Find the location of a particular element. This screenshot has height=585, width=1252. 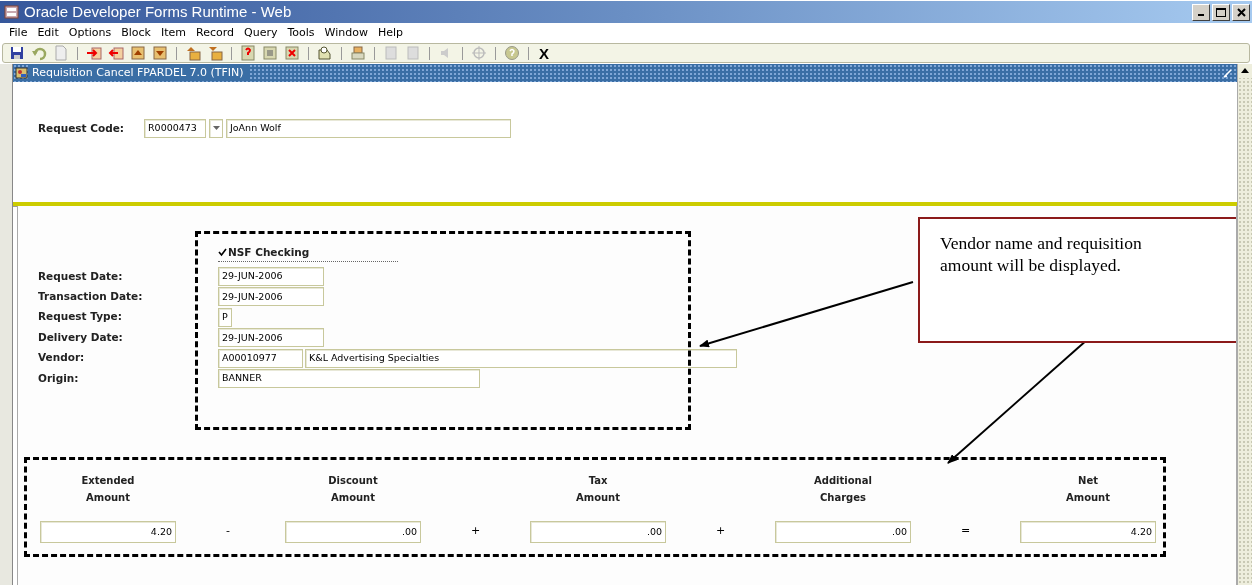

amount-label: Net Amount is located at coordinates (1088, 489).